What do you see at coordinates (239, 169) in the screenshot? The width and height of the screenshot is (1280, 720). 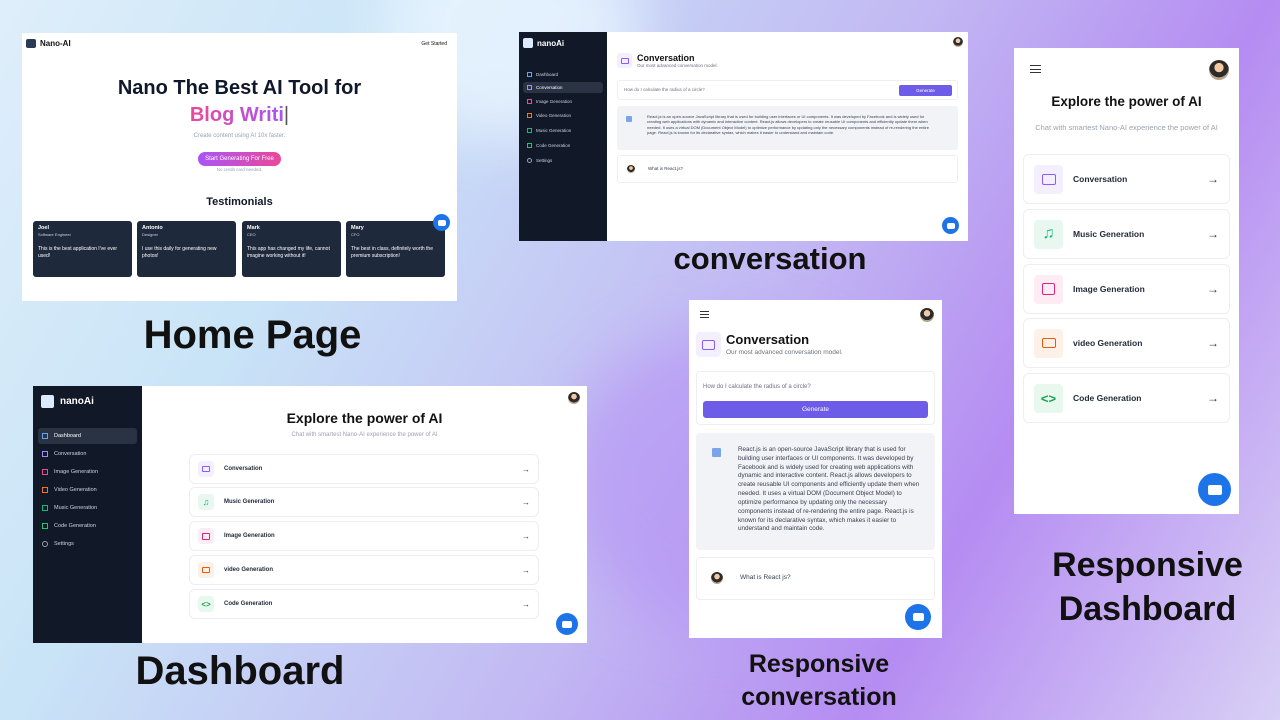 I see `no-credit-note: No credit card needed.` at bounding box center [239, 169].